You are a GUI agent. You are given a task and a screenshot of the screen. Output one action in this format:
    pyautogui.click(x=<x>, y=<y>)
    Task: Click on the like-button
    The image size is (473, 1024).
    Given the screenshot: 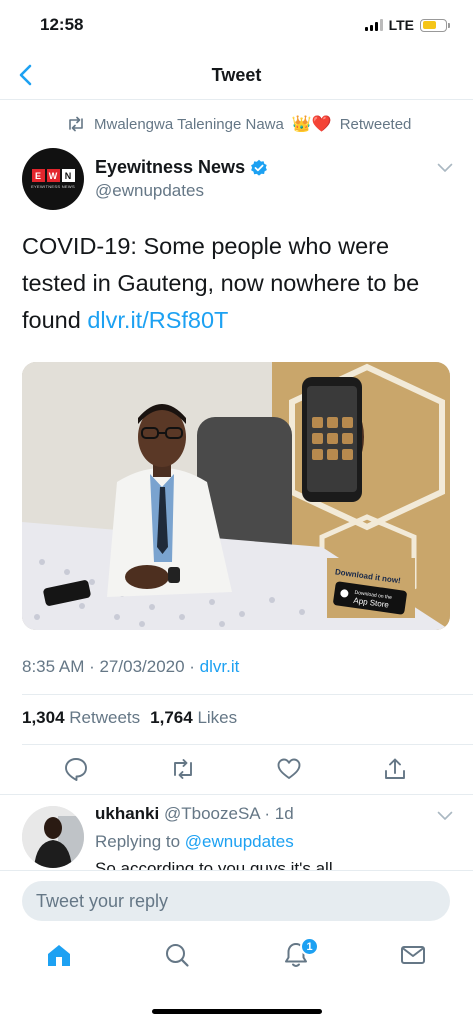 What is the action you would take?
    pyautogui.click(x=289, y=769)
    